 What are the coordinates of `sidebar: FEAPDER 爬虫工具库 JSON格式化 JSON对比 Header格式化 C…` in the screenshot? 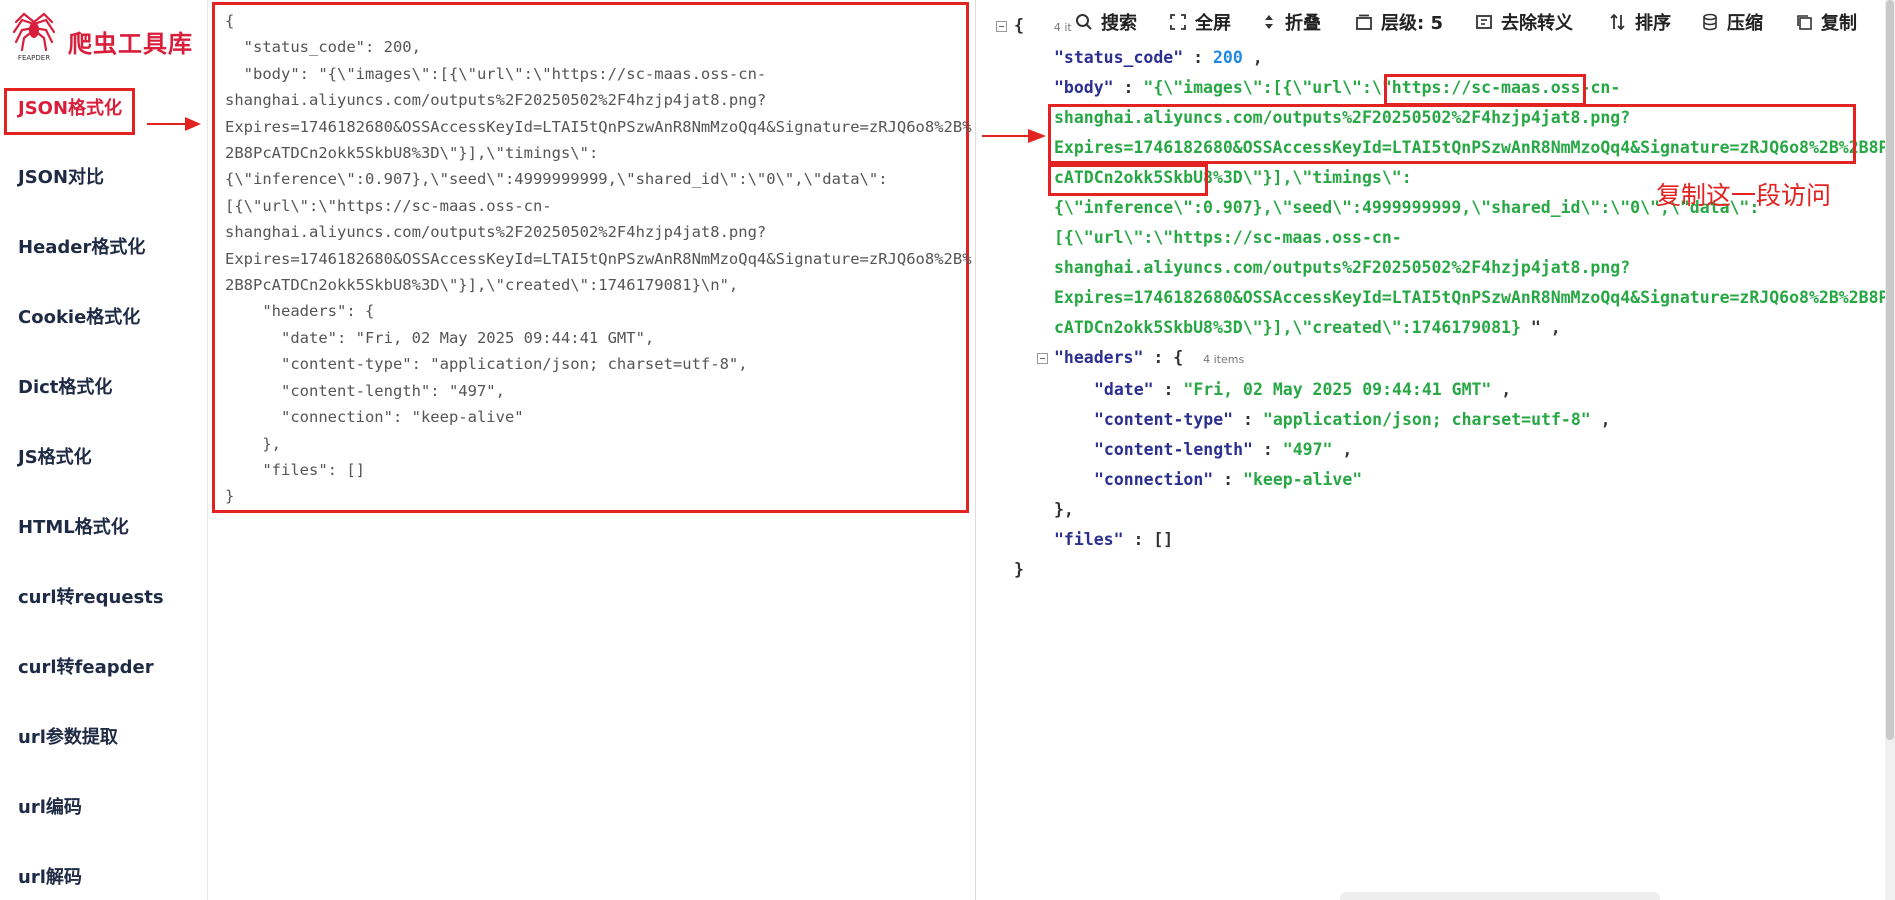 It's located at (104, 450).